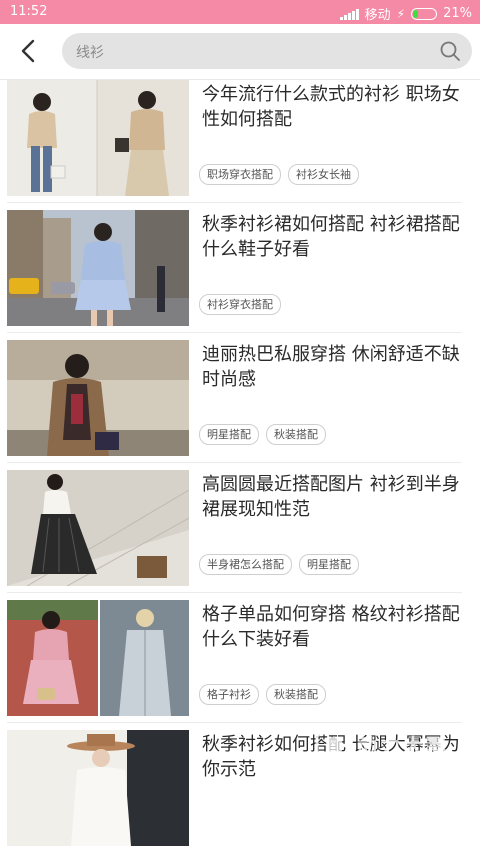 The height and width of the screenshot is (860, 480). I want to click on search-icon, so click(450, 51).